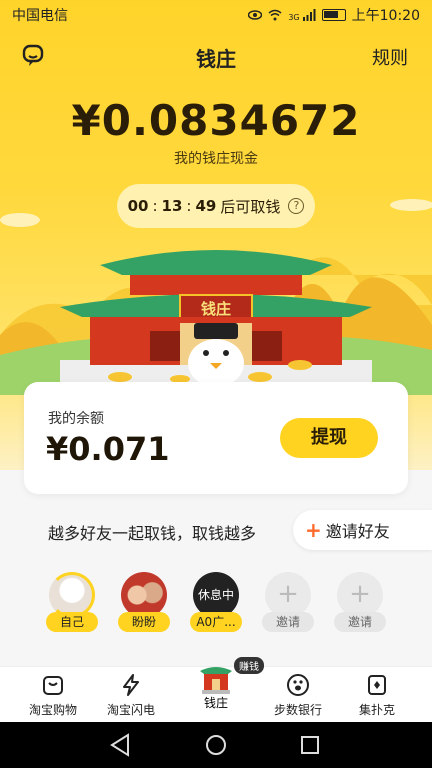 Image resolution: width=432 pixels, height=768 pixels. I want to click on friend-self: 自己, so click(72, 604).